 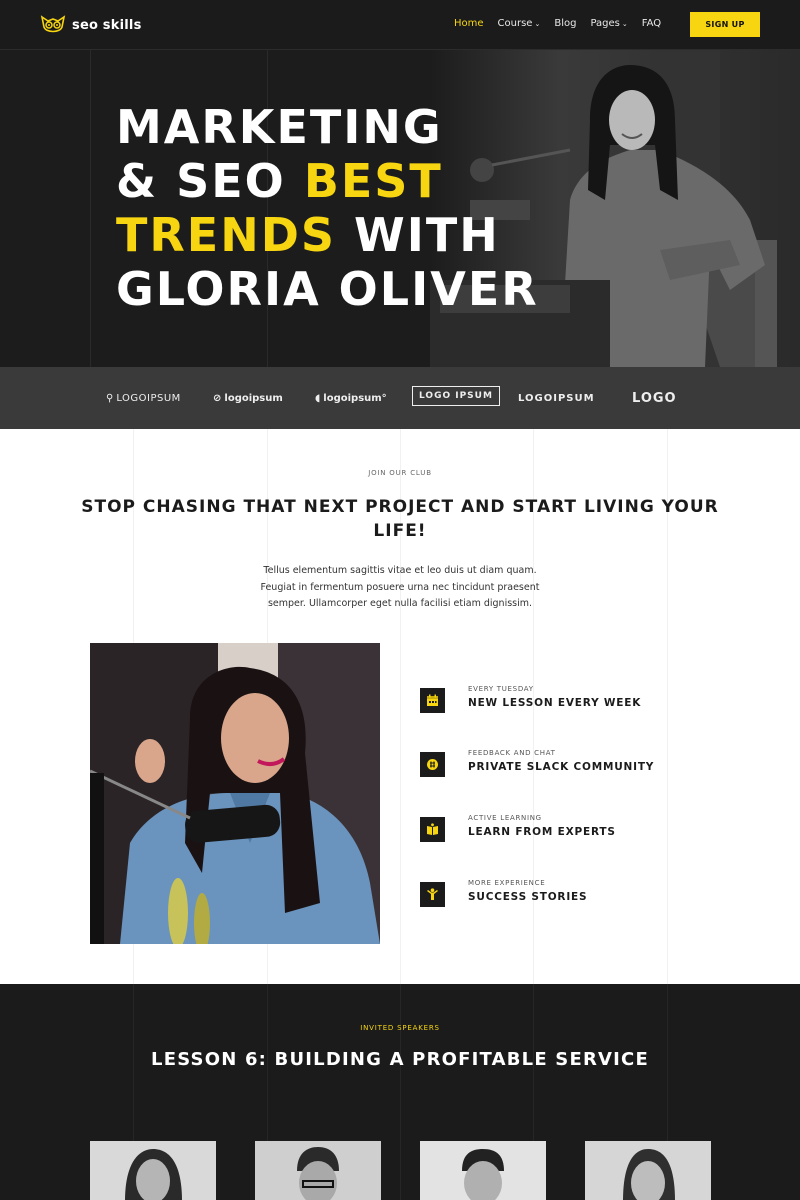 I want to click on feature-sub: FEEDBACK AND CHAT, so click(x=512, y=753).